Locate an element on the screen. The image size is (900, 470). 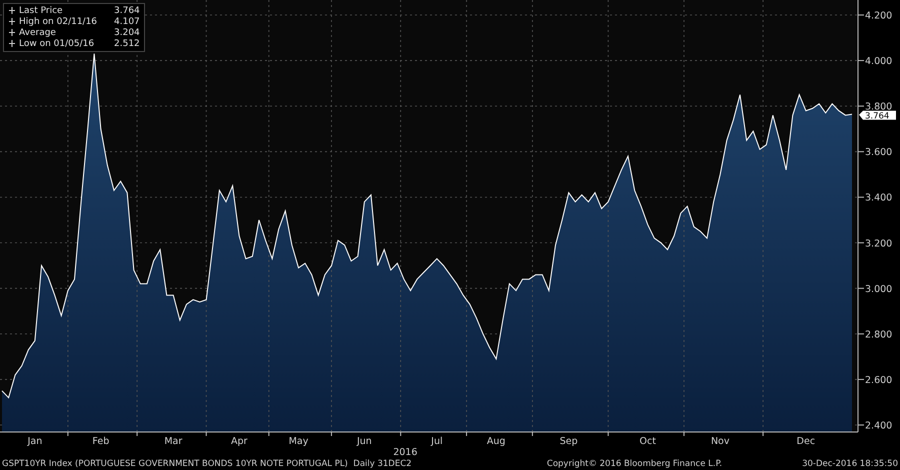
y-axis-label: 2.800 is located at coordinates (878, 334).